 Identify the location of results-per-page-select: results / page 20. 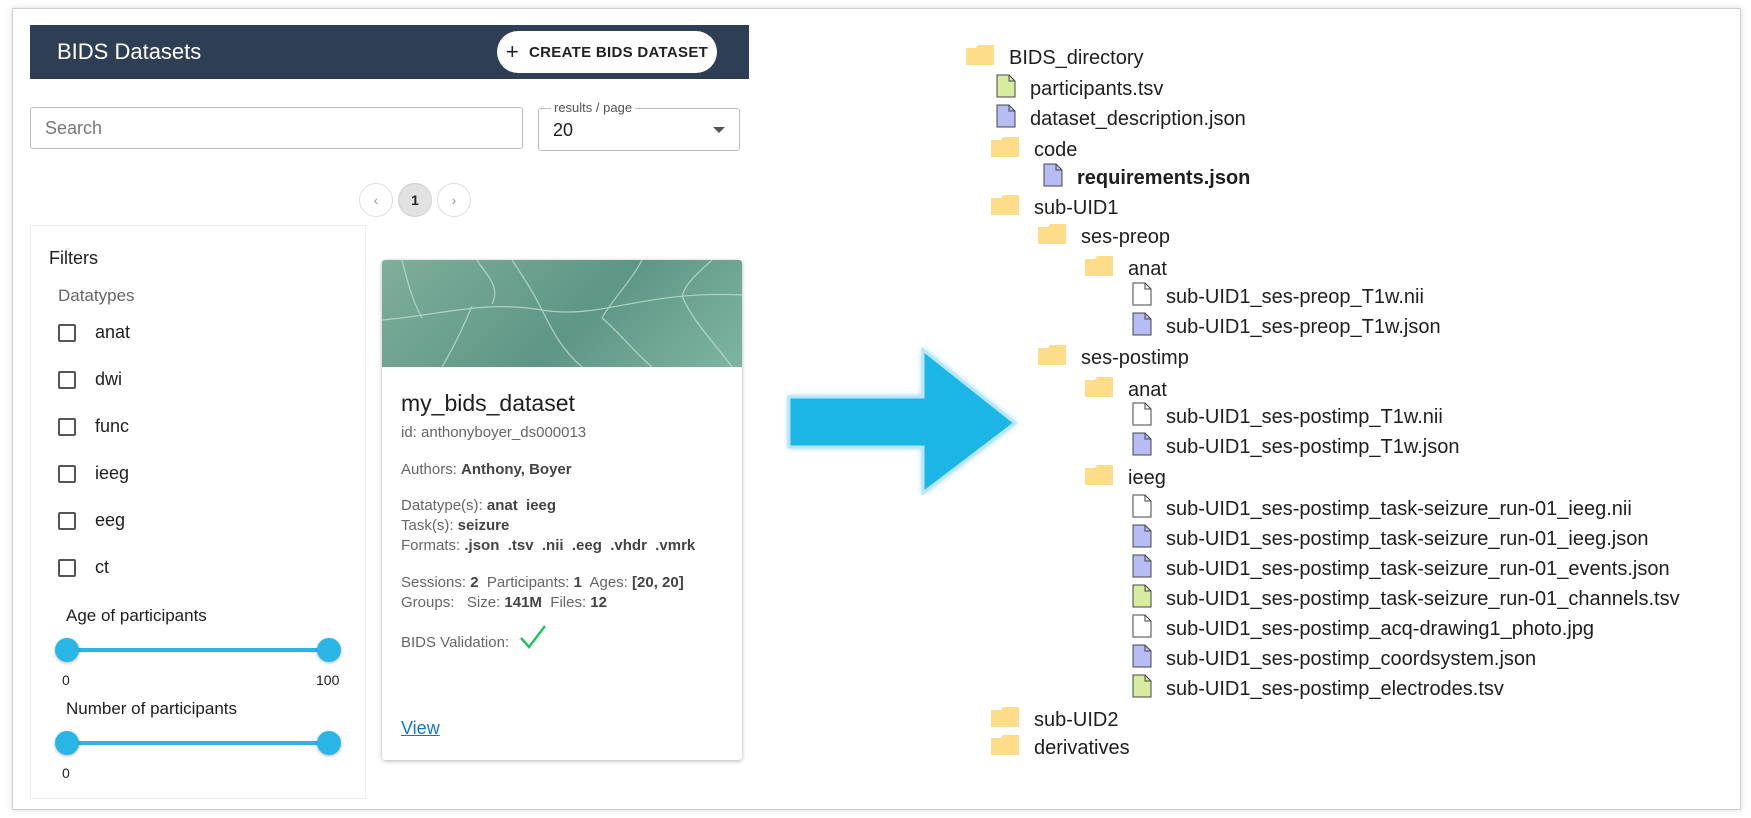
(639, 125).